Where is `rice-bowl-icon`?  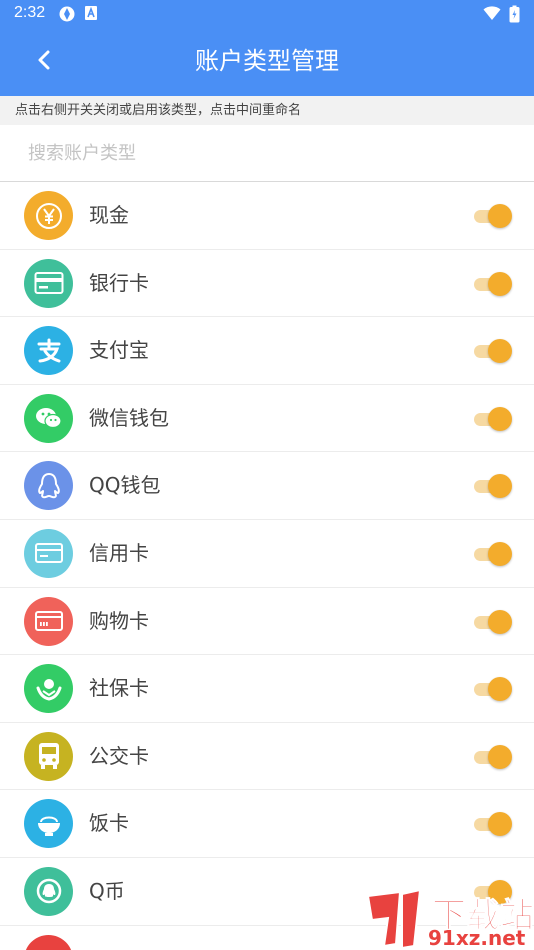 rice-bowl-icon is located at coordinates (48, 824).